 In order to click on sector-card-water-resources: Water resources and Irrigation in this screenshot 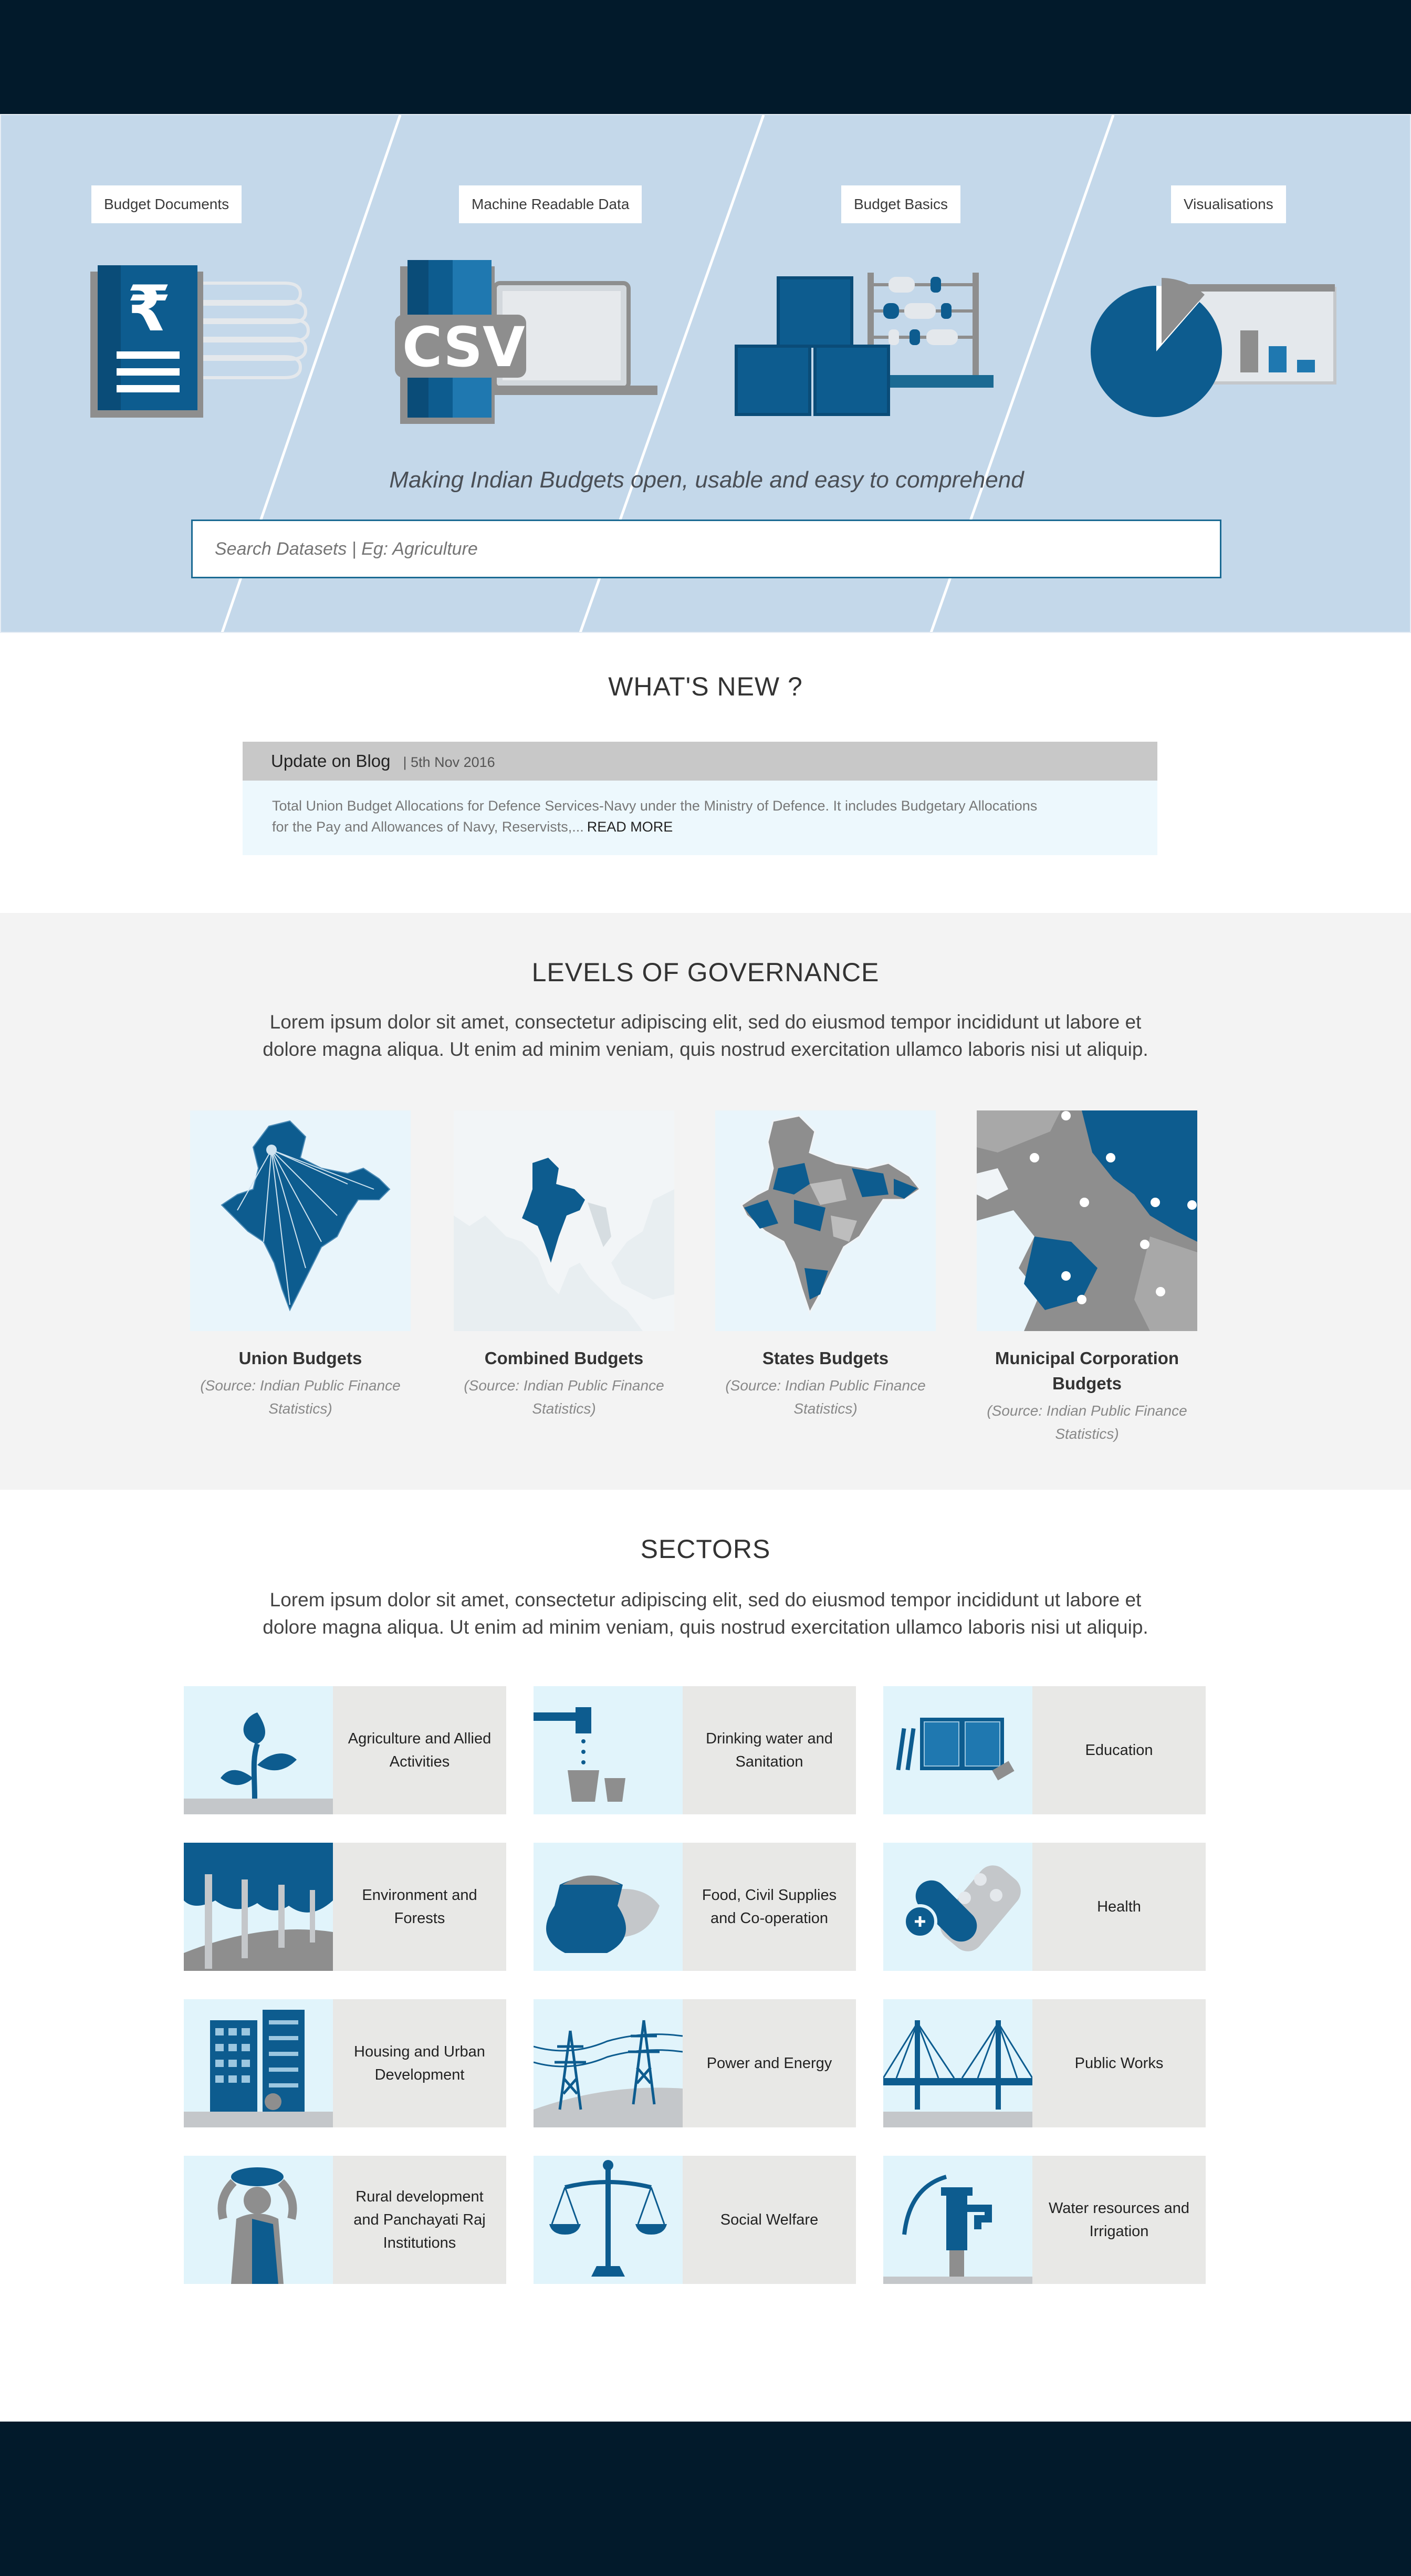, I will do `click(1044, 2220)`.